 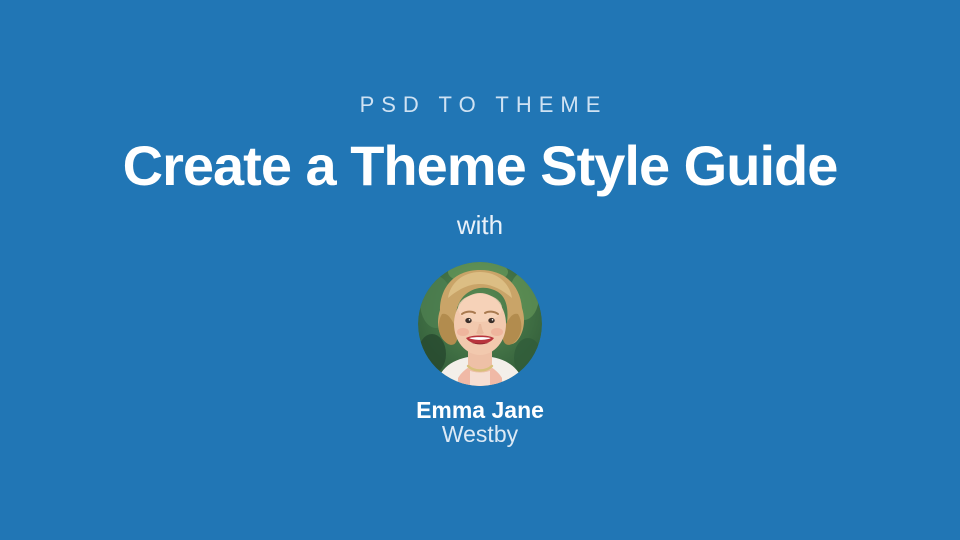 What do you see at coordinates (480, 225) in the screenshot?
I see `with-label: with` at bounding box center [480, 225].